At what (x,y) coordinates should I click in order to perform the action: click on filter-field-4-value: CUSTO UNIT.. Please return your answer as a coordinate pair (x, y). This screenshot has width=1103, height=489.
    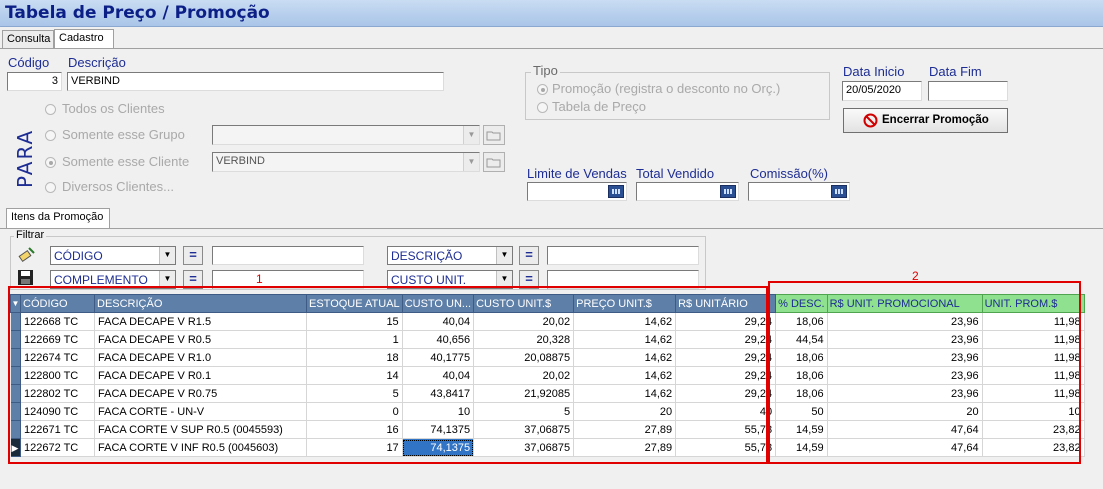
    Looking at the image, I should click on (429, 280).